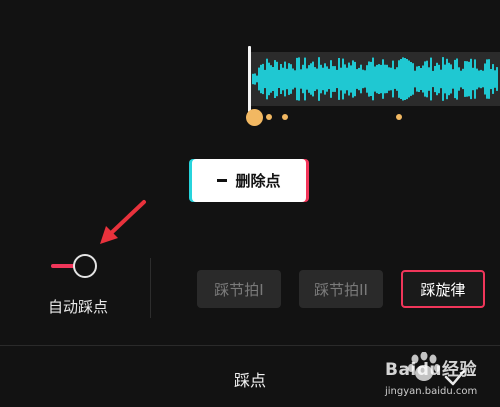 Image resolution: width=500 pixels, height=407 pixels. I want to click on minus-icon, so click(222, 180).